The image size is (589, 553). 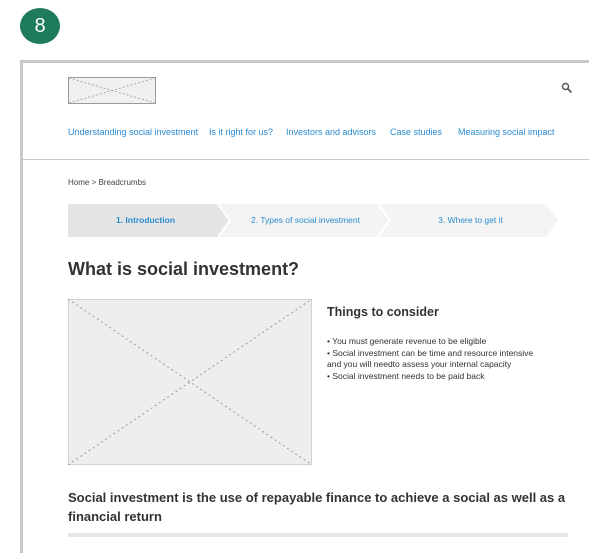 I want to click on breadcrumb: Home > Breadcrumbs, so click(x=107, y=182).